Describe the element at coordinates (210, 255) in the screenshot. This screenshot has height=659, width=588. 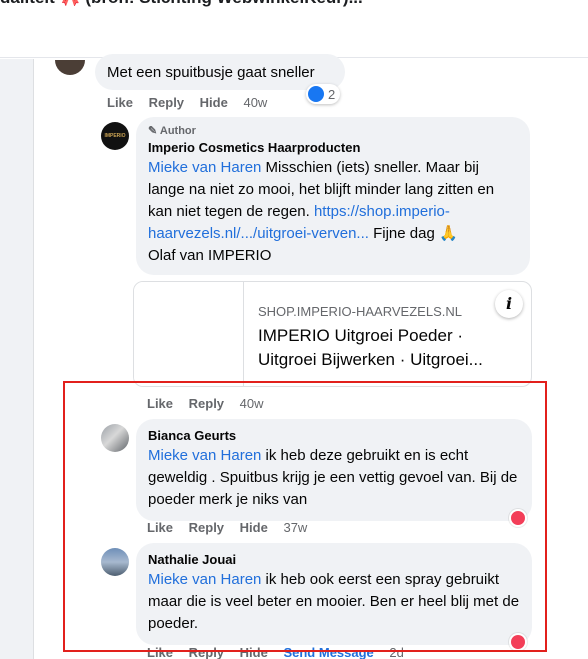
I see `signature-text: Olaf van IMPERIO` at that location.